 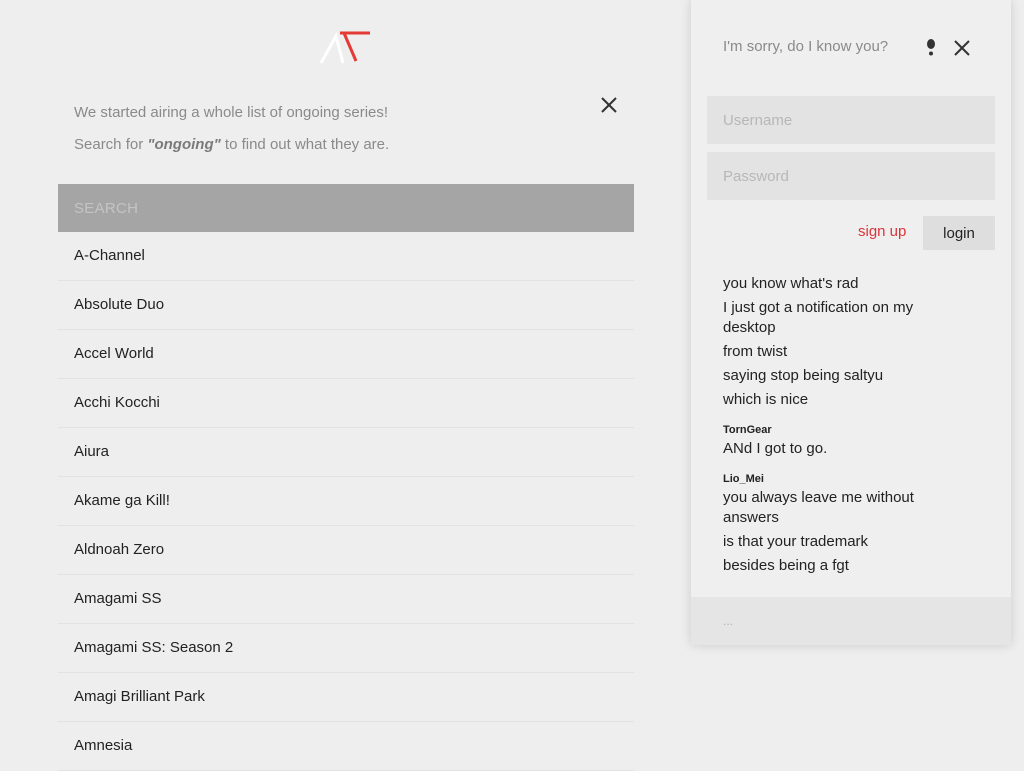 What do you see at coordinates (346, 403) in the screenshot?
I see `series-item: Acchi Kocchi` at bounding box center [346, 403].